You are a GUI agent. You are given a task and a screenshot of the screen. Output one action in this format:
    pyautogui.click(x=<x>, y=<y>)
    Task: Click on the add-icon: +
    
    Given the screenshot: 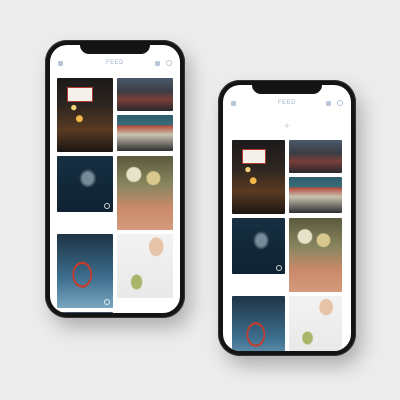 What is the action you would take?
    pyautogui.click(x=286, y=126)
    